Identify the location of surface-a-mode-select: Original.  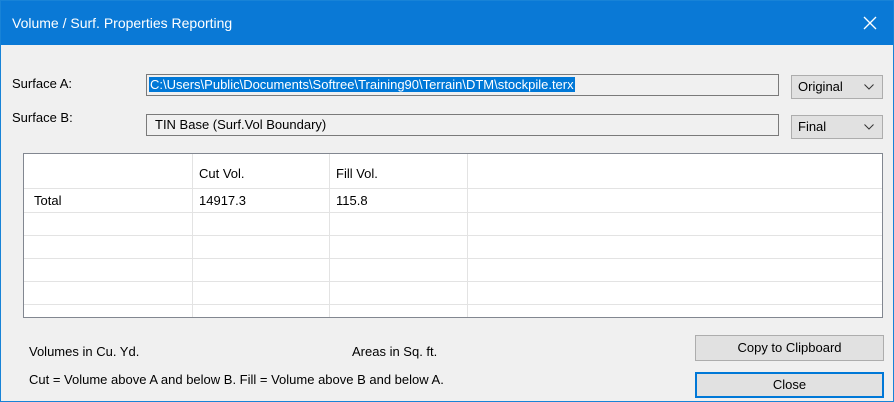
(837, 87).